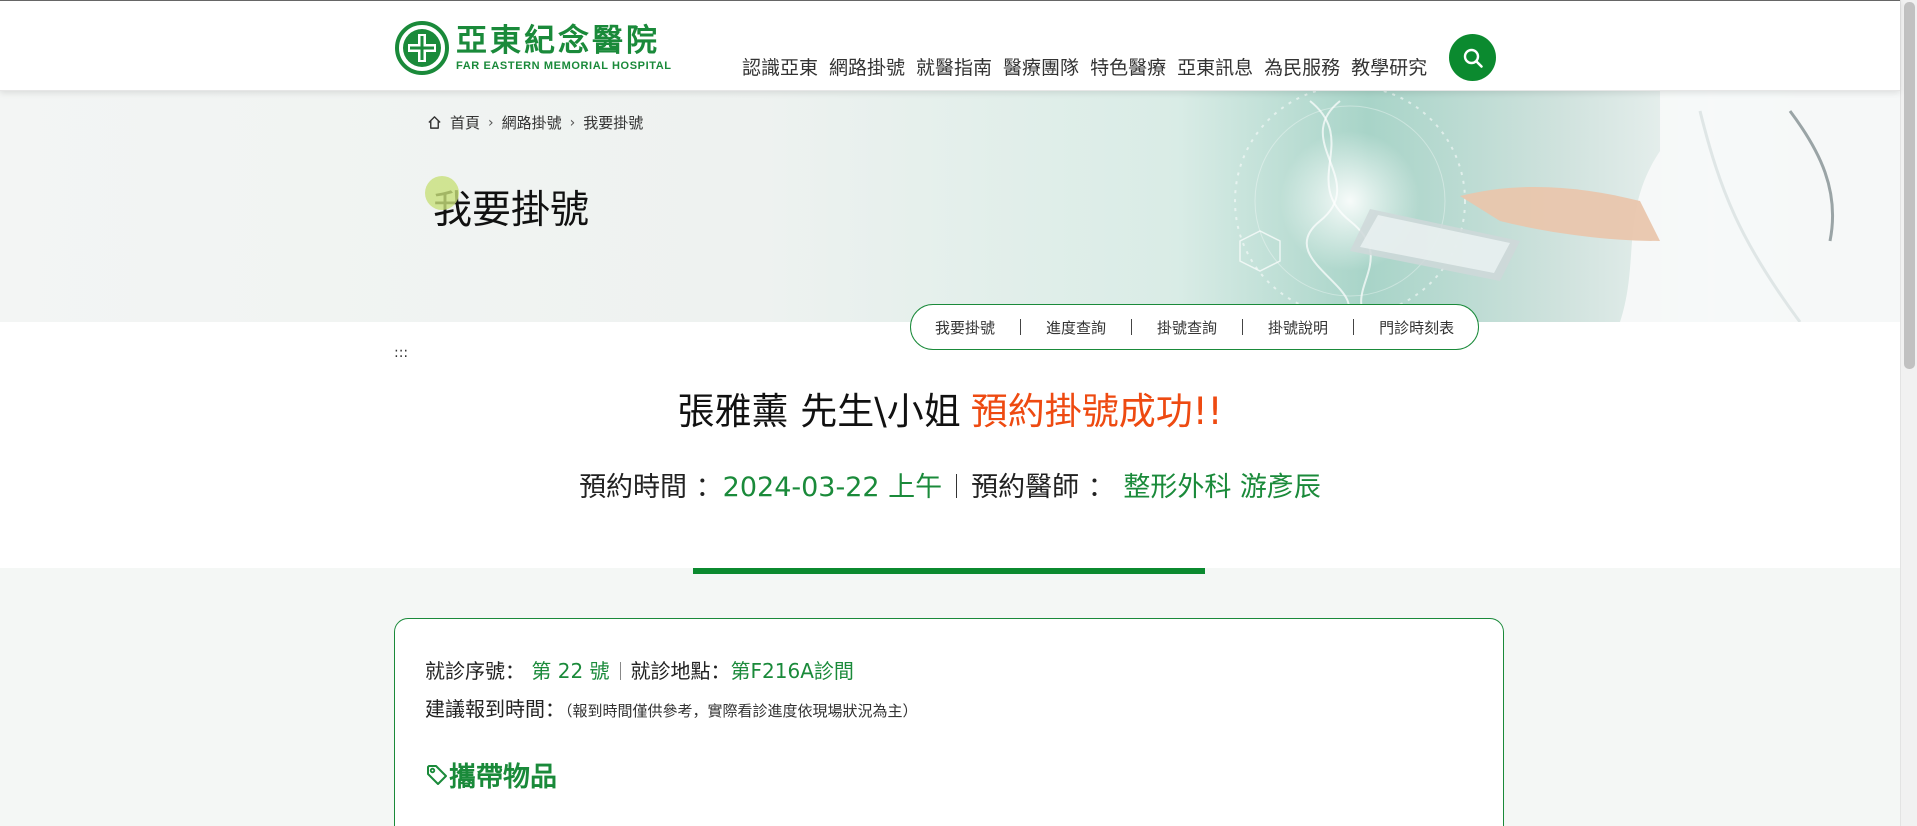 The image size is (1917, 826). Describe the element at coordinates (1128, 66) in the screenshot. I see `nav-item-special-care: 特色醫療` at that location.